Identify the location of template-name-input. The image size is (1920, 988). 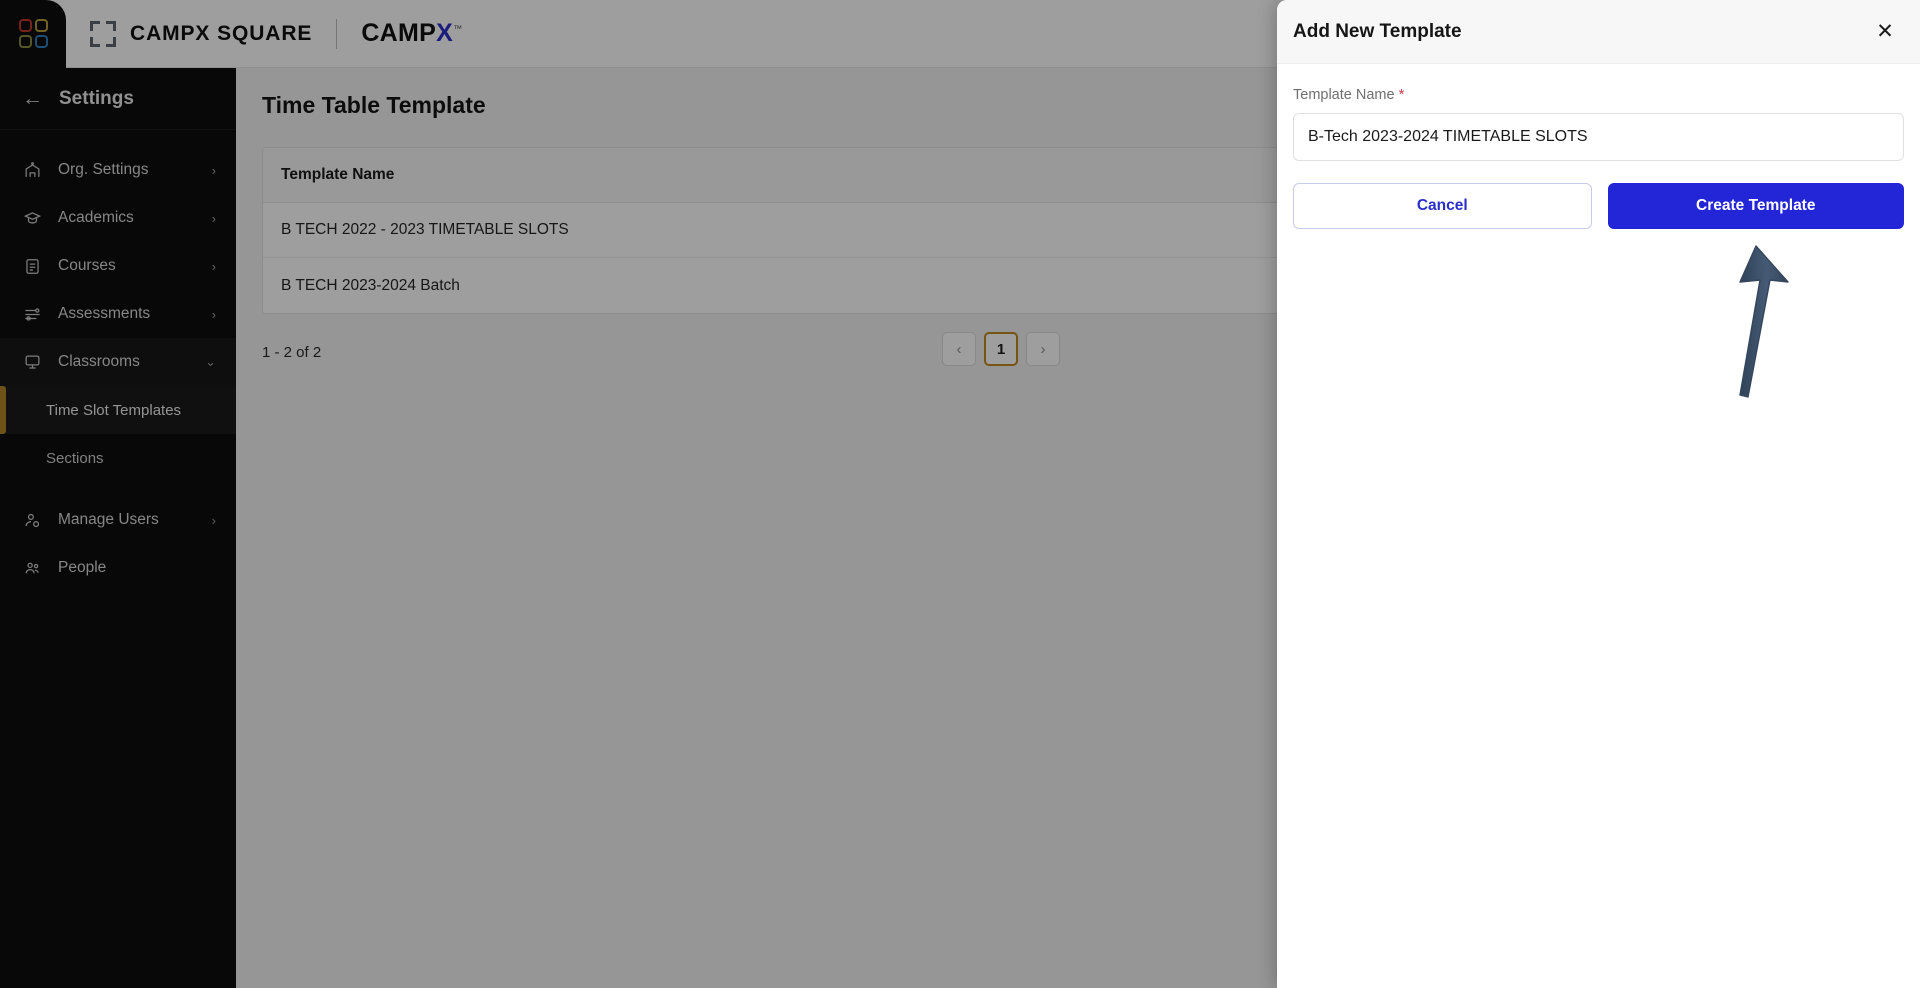
(1598, 137).